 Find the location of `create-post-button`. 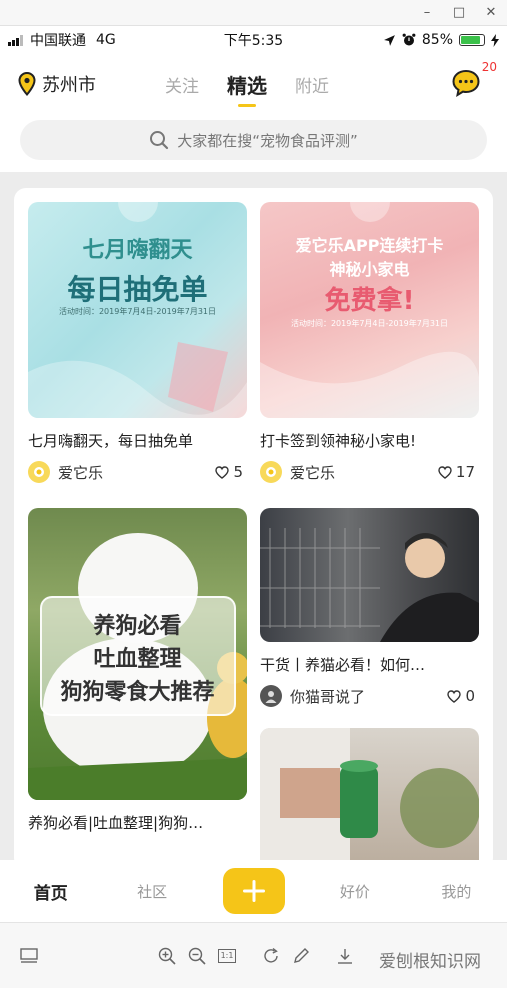

create-post-button is located at coordinates (253, 891).